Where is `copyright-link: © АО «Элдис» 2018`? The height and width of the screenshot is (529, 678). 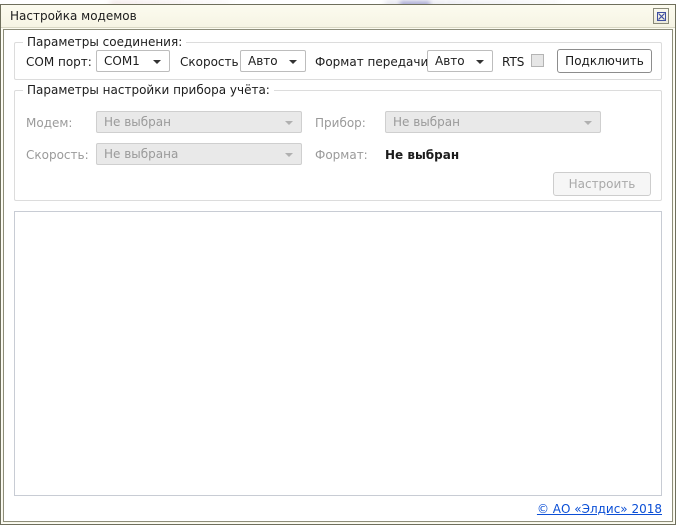
copyright-link: © АО «Элдис» 2018 is located at coordinates (599, 509).